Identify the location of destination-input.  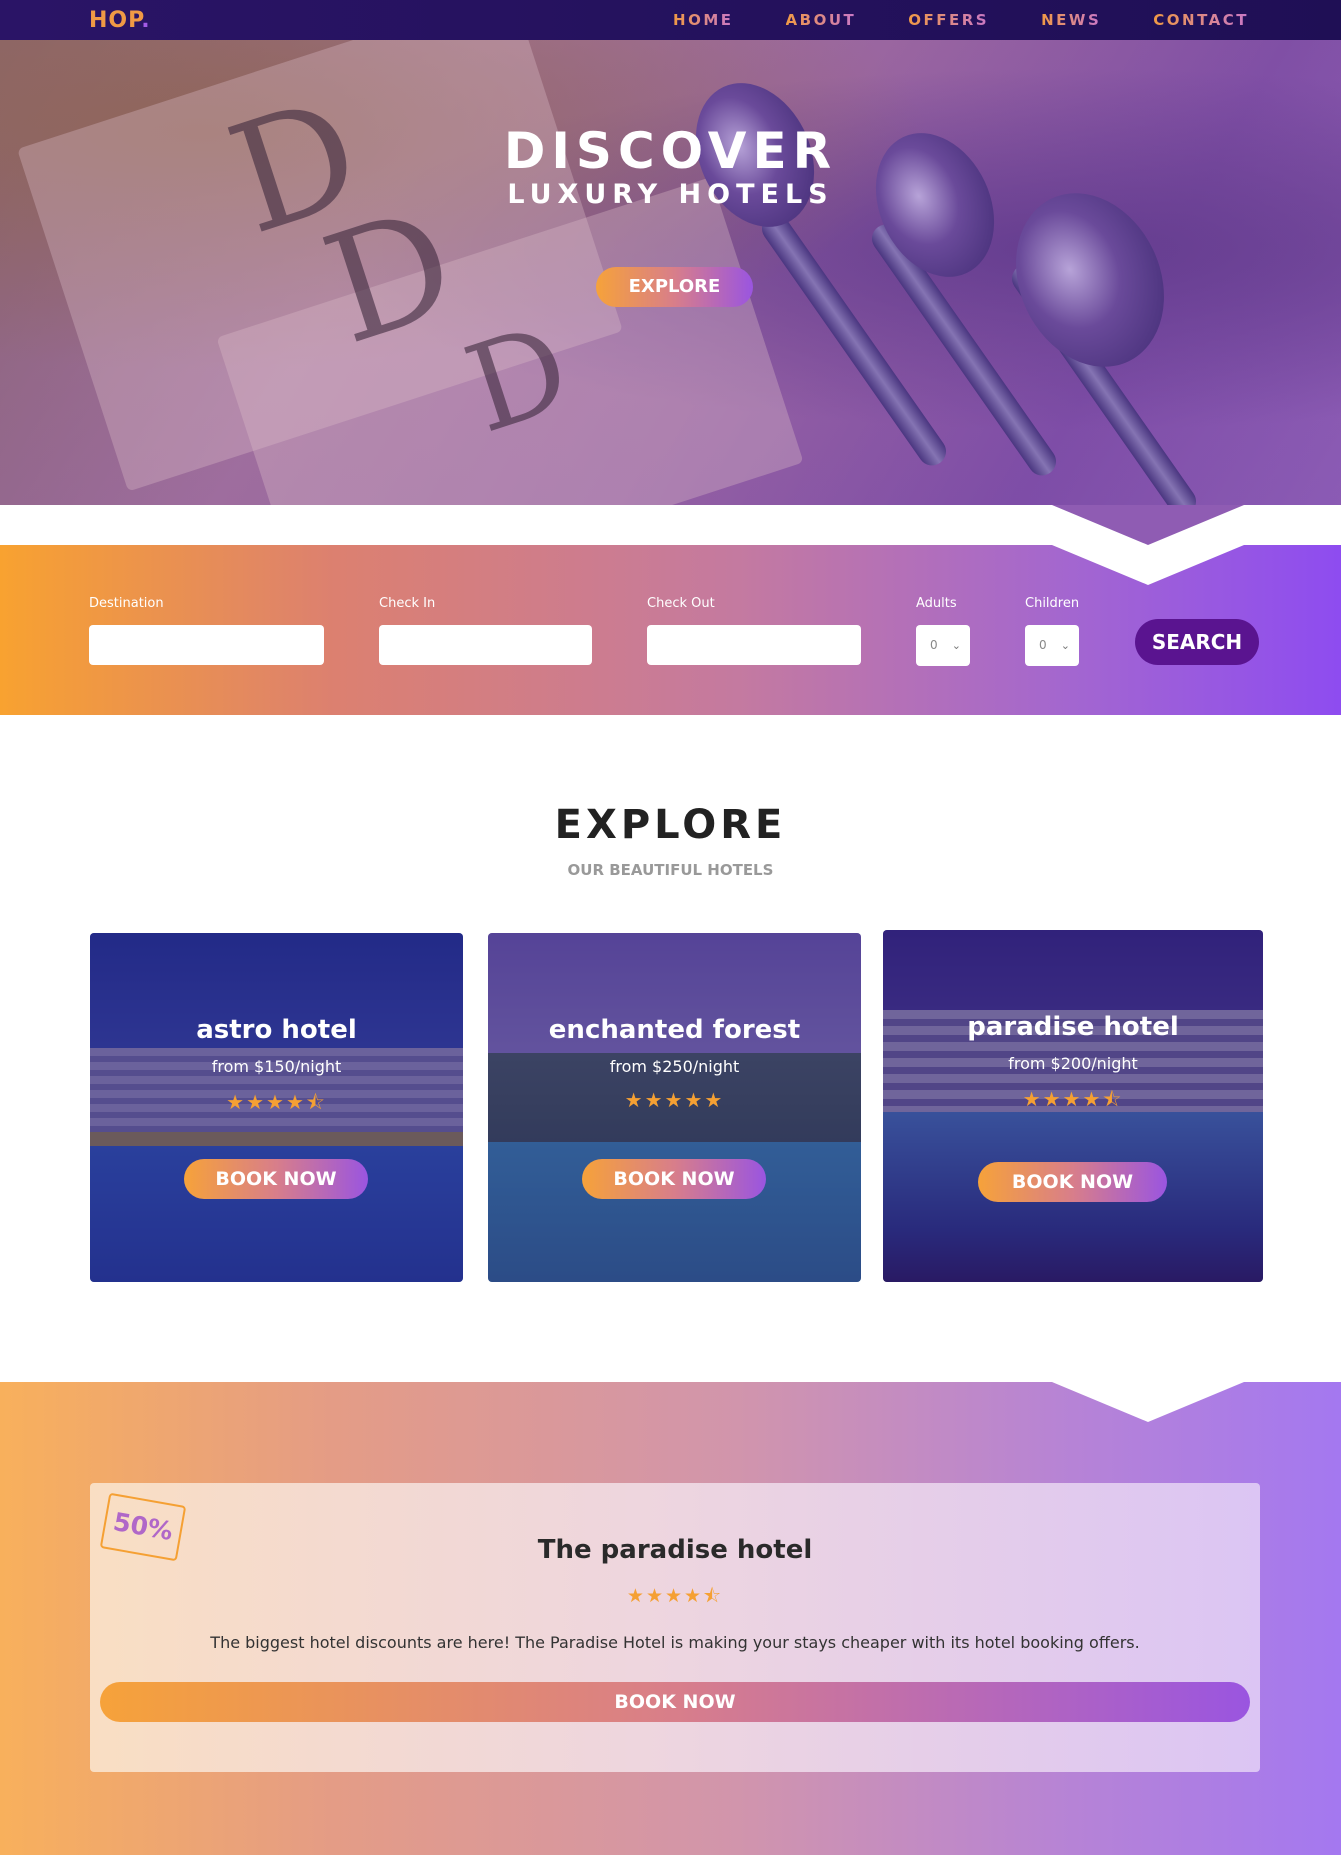
(206, 645).